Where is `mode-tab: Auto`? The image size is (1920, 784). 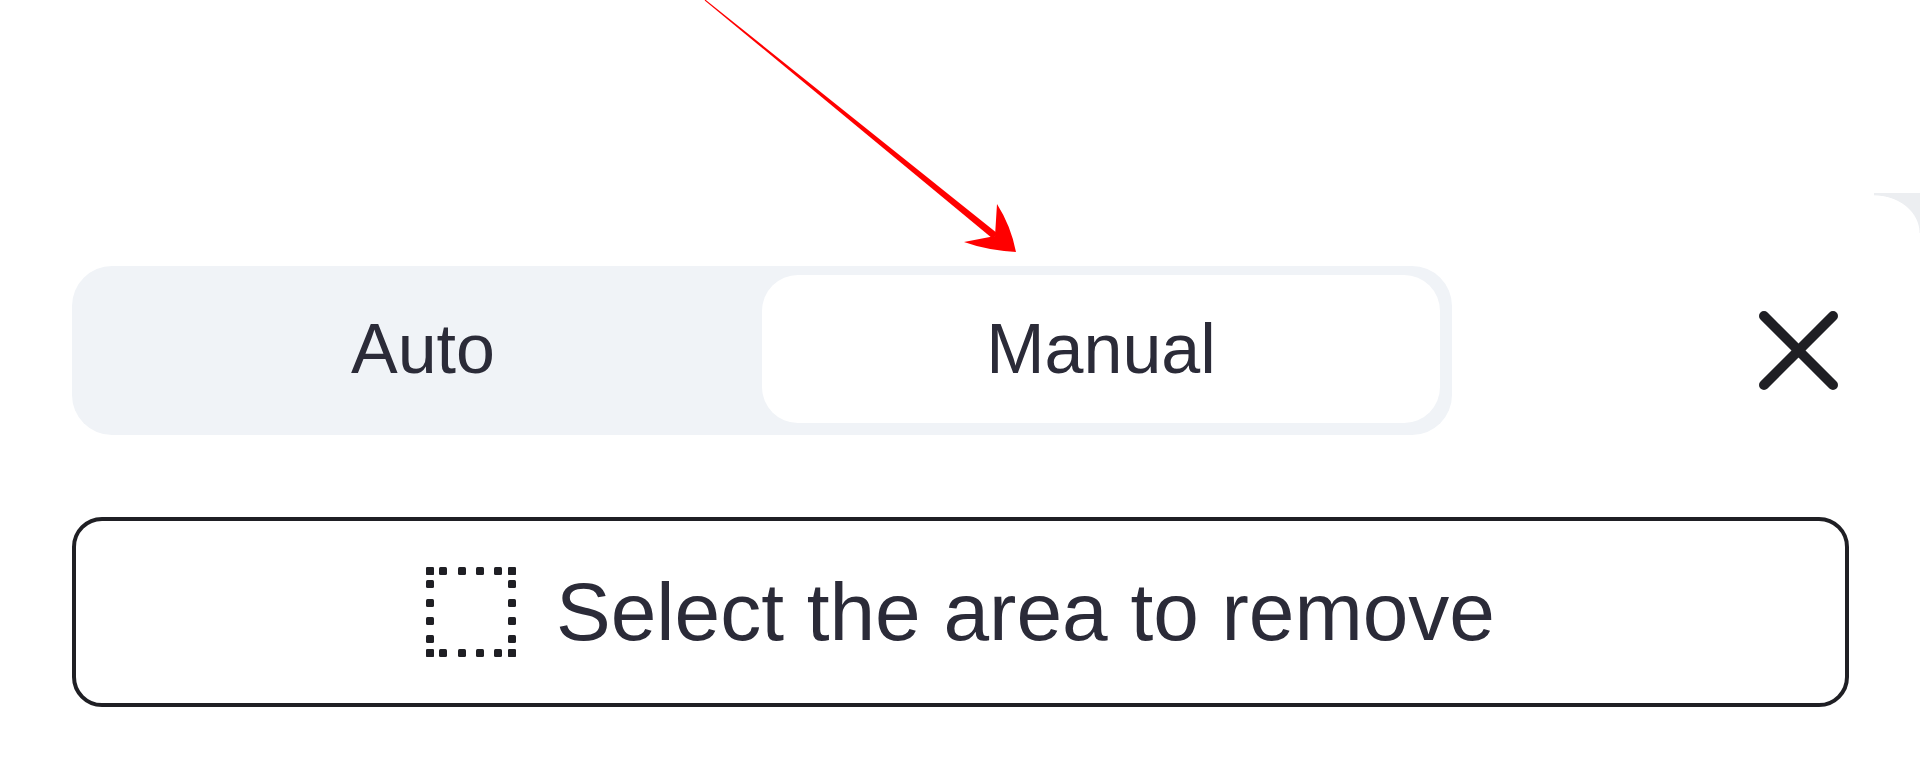 mode-tab: Auto is located at coordinates (423, 349).